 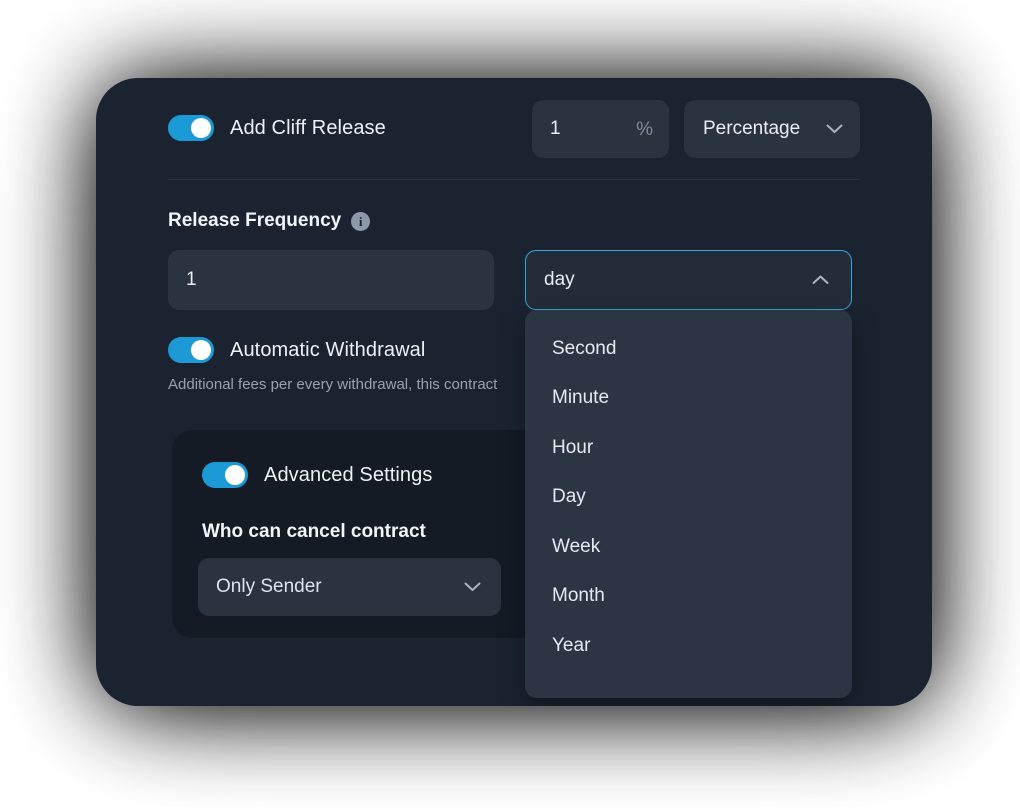 What do you see at coordinates (688, 399) in the screenshot?
I see `dropdown-option: Minute` at bounding box center [688, 399].